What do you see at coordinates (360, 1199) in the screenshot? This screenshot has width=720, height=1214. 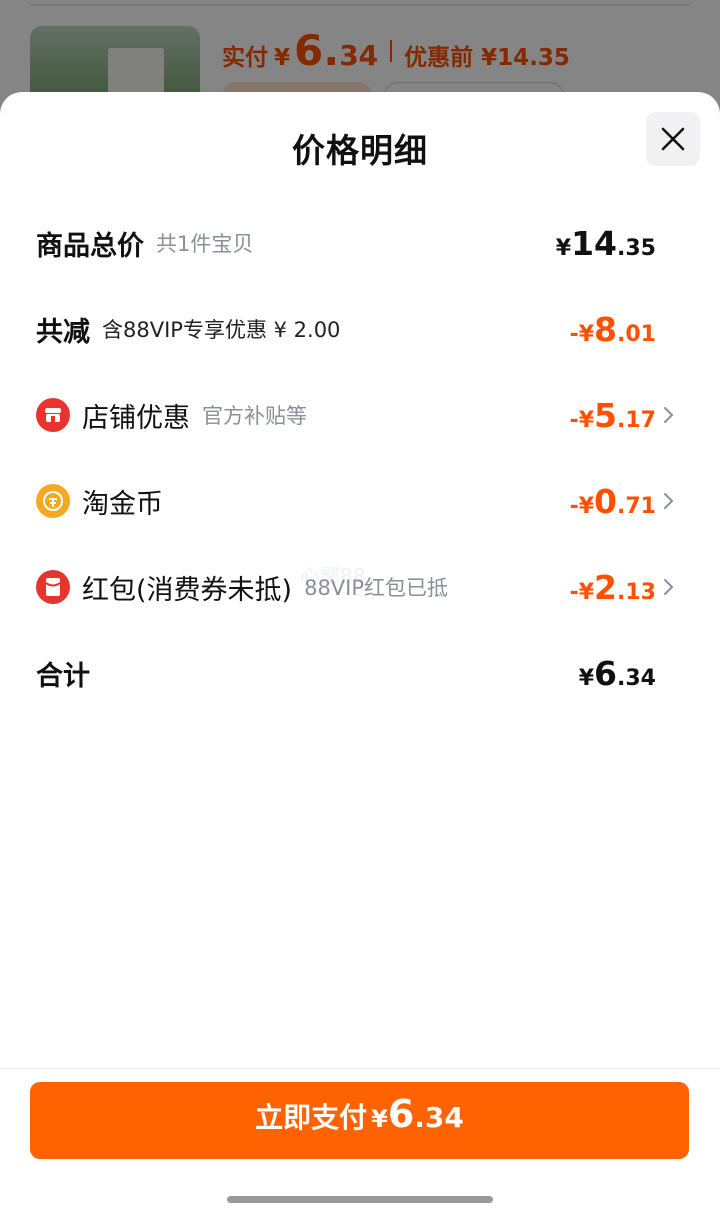 I see `home-indicator` at bounding box center [360, 1199].